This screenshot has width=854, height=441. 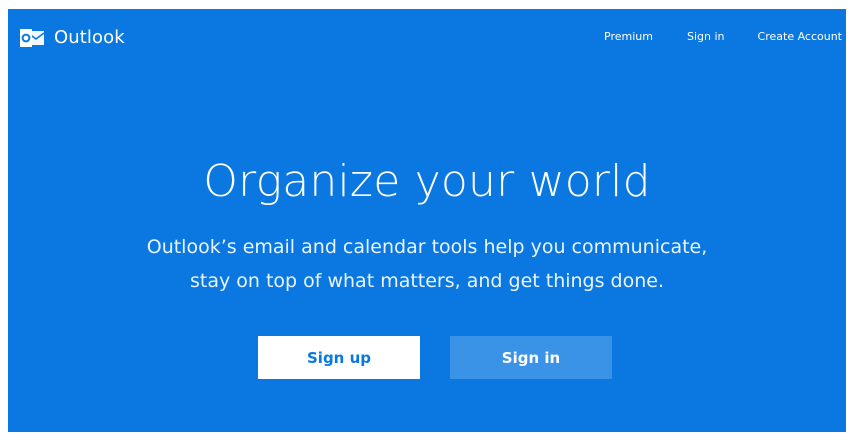 I want to click on sign-up-button: Sign up, so click(x=339, y=357).